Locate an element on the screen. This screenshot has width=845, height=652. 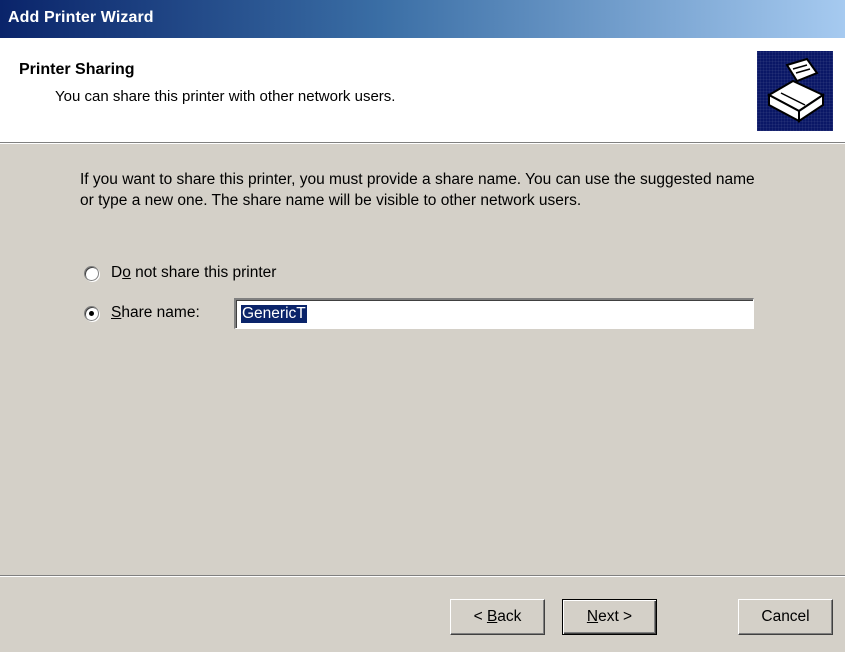
header-divider is located at coordinates (422, 143).